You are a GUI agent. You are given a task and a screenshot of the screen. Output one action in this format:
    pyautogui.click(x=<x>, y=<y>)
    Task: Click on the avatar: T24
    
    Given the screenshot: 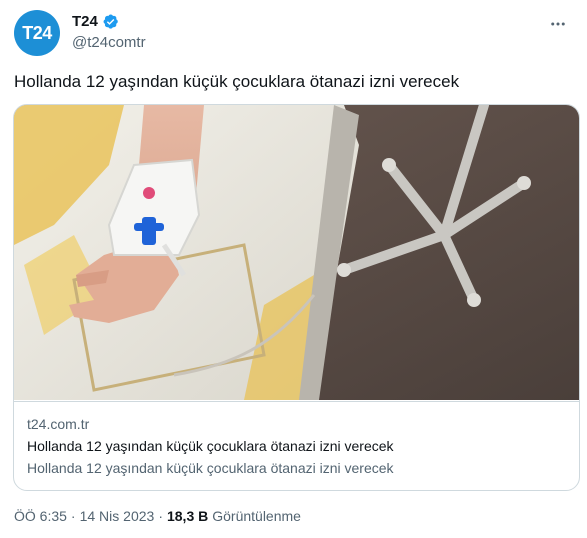 What is the action you would take?
    pyautogui.click(x=37, y=33)
    